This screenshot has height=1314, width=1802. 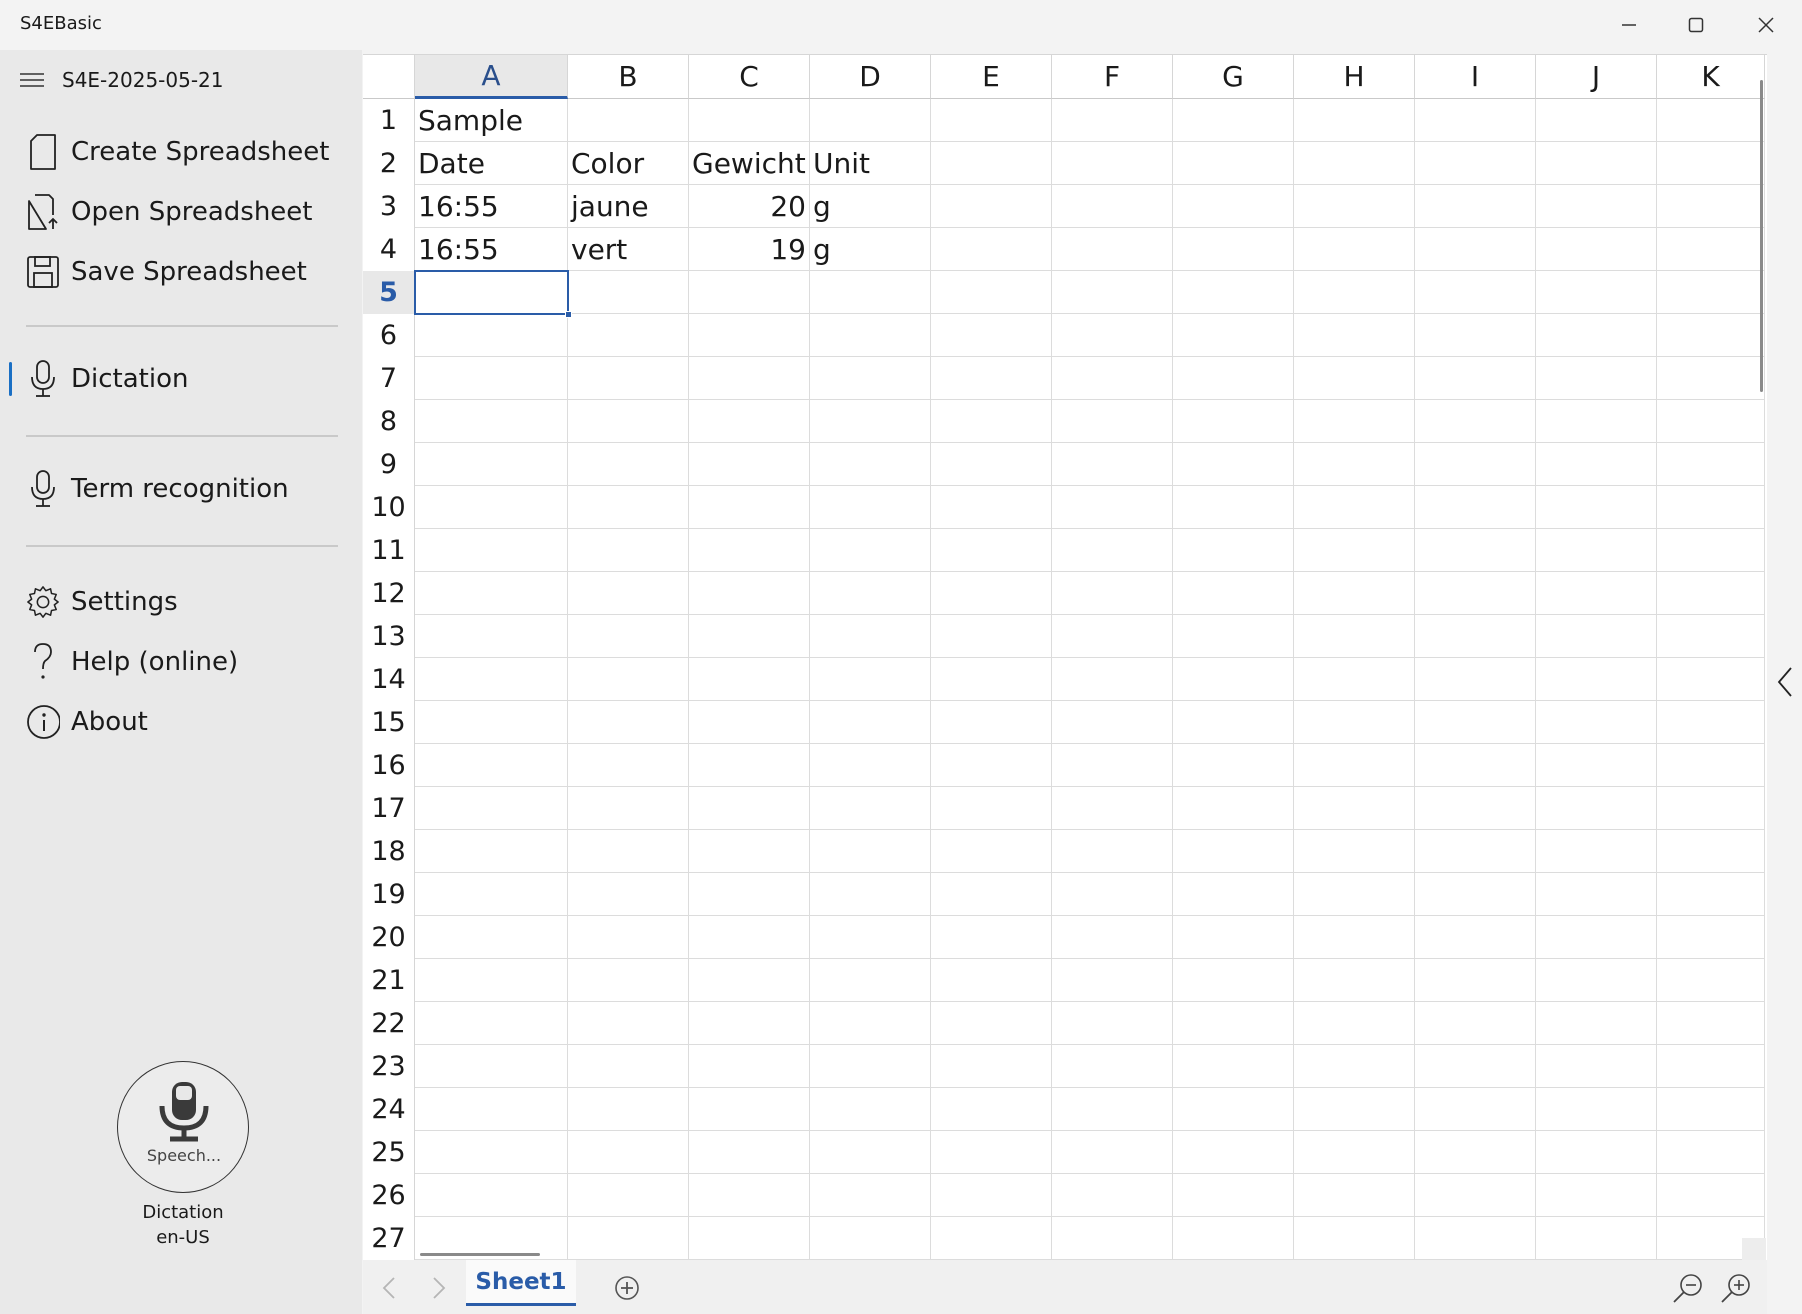 What do you see at coordinates (1475, 1238) in the screenshot?
I see `cell-i27` at bounding box center [1475, 1238].